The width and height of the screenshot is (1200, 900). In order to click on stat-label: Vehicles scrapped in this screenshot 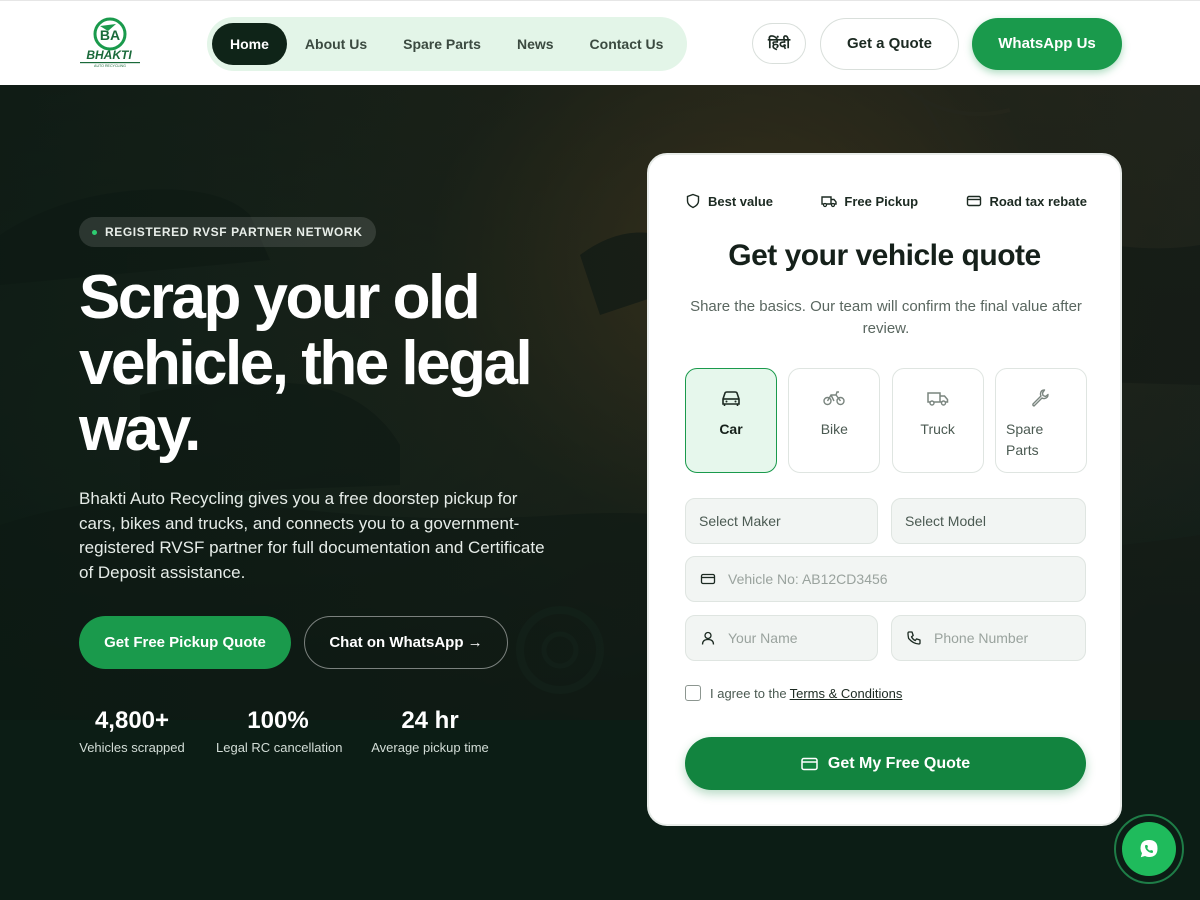, I will do `click(132, 747)`.